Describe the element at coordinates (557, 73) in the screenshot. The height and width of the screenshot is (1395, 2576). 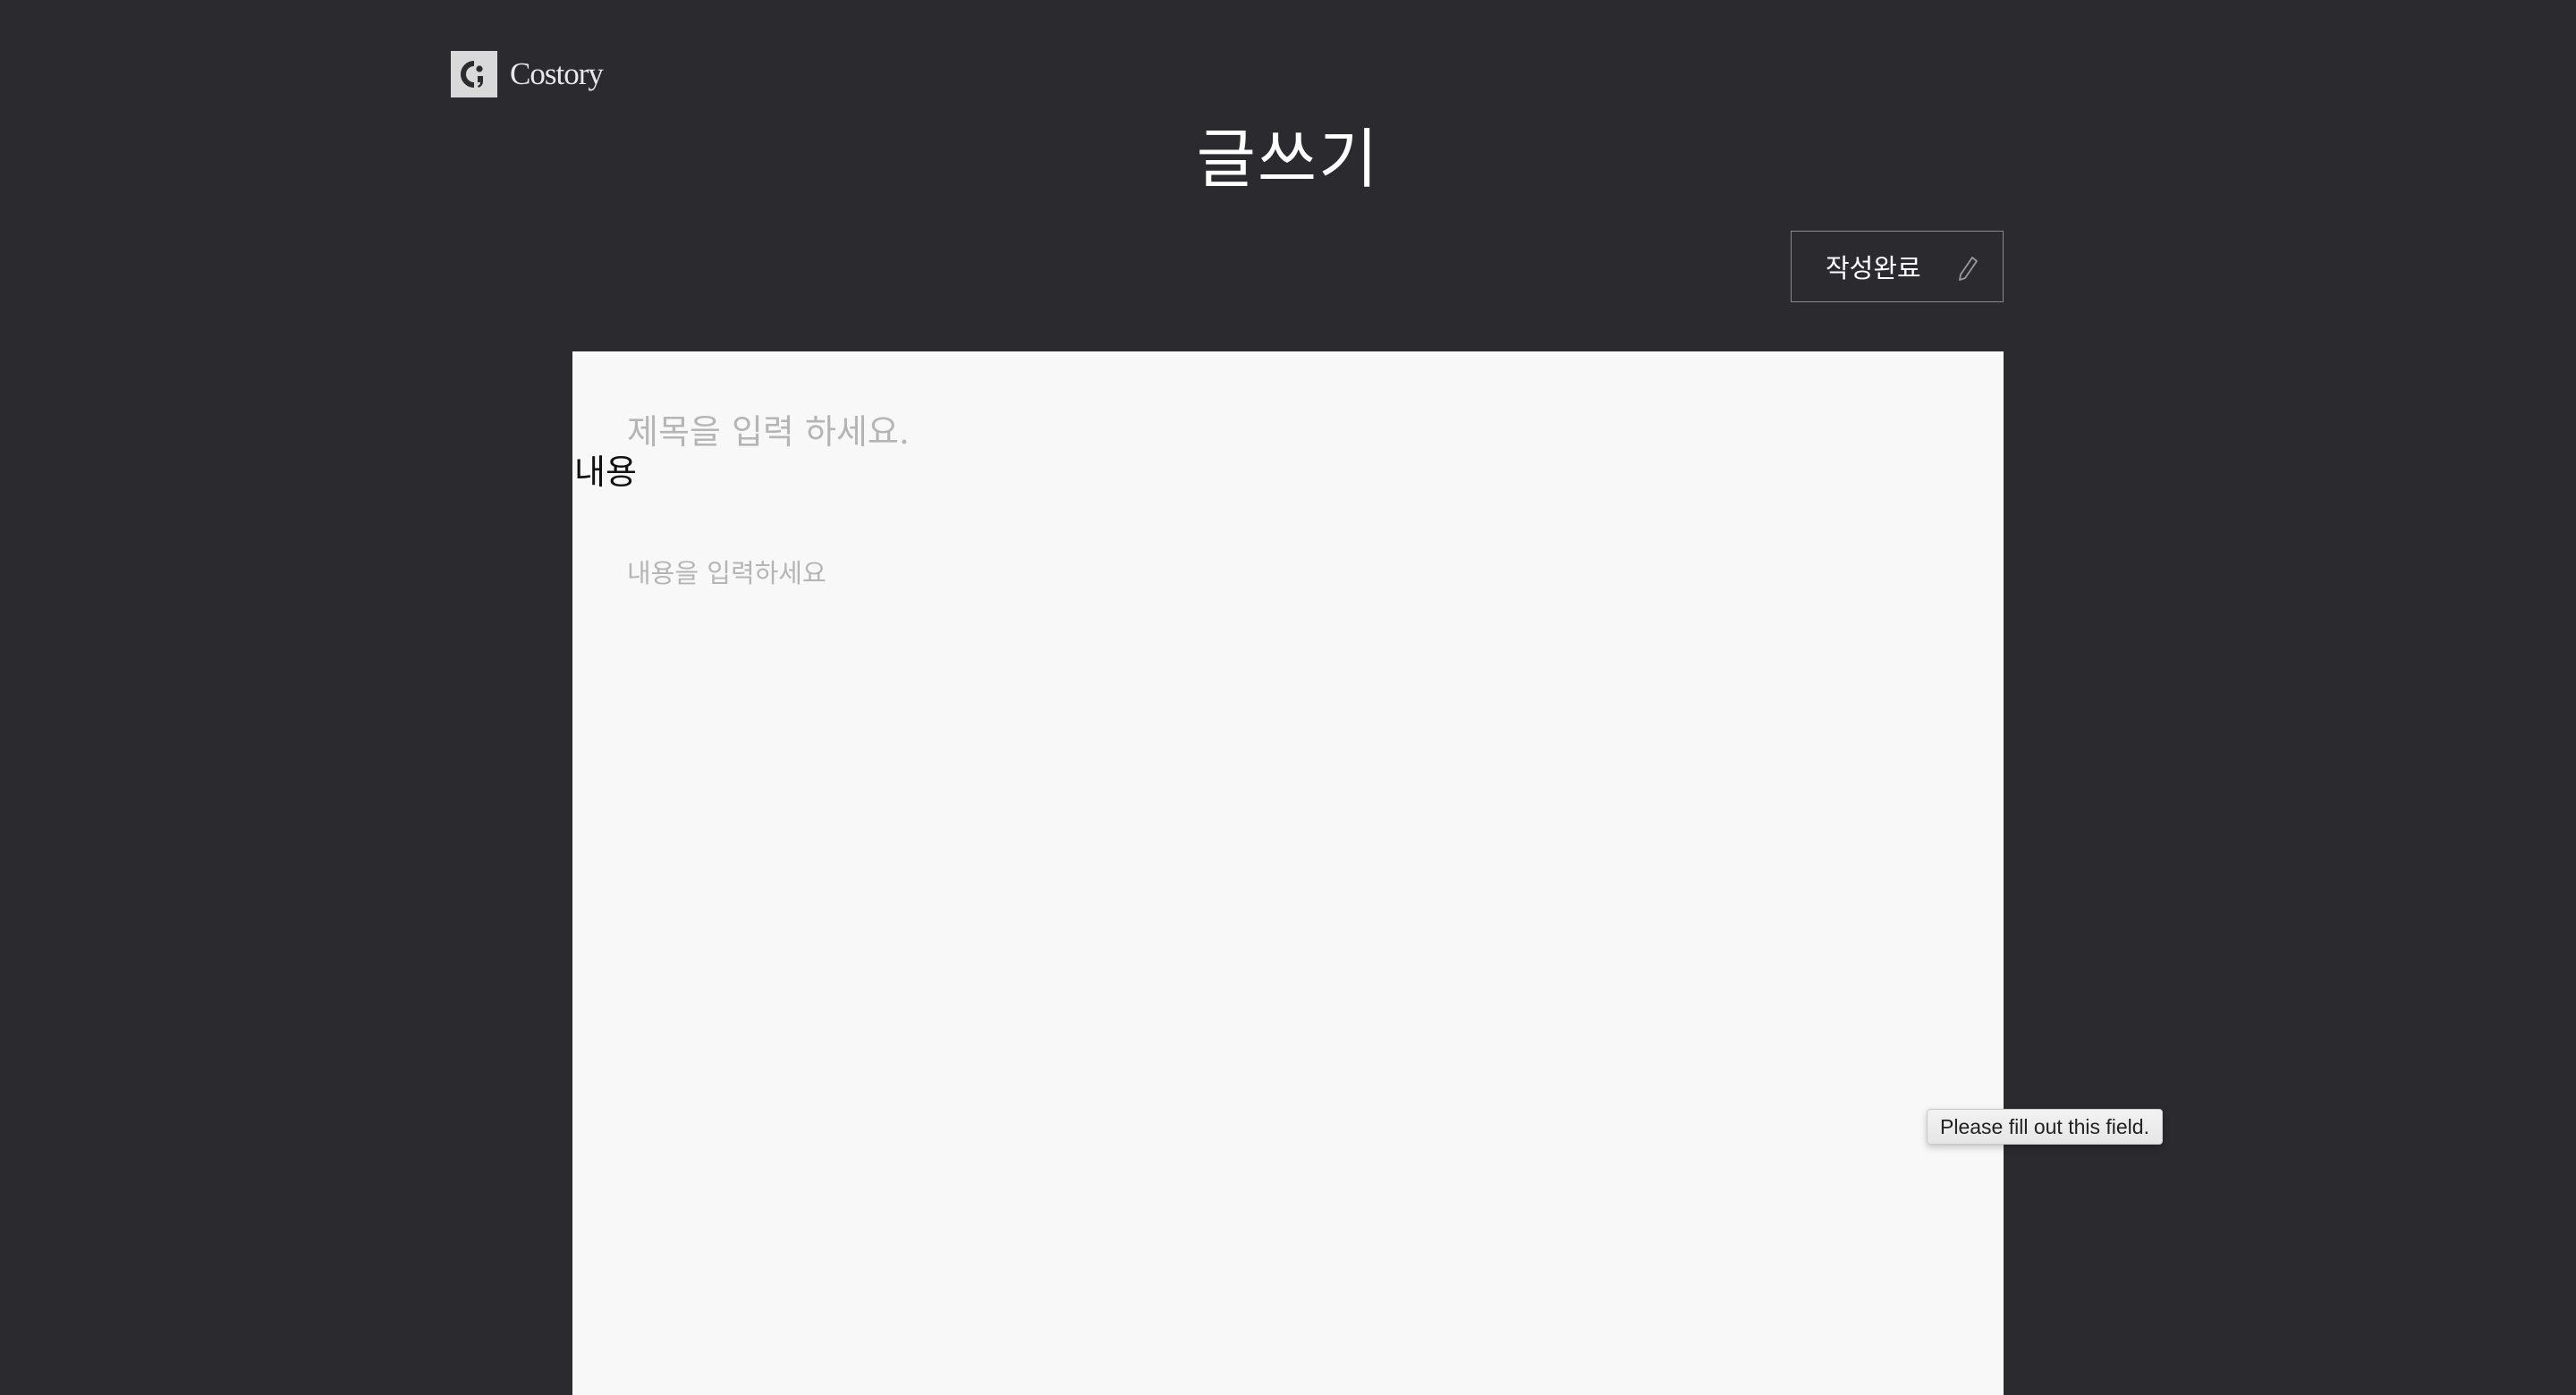
I see `brand-name: Costory` at that location.